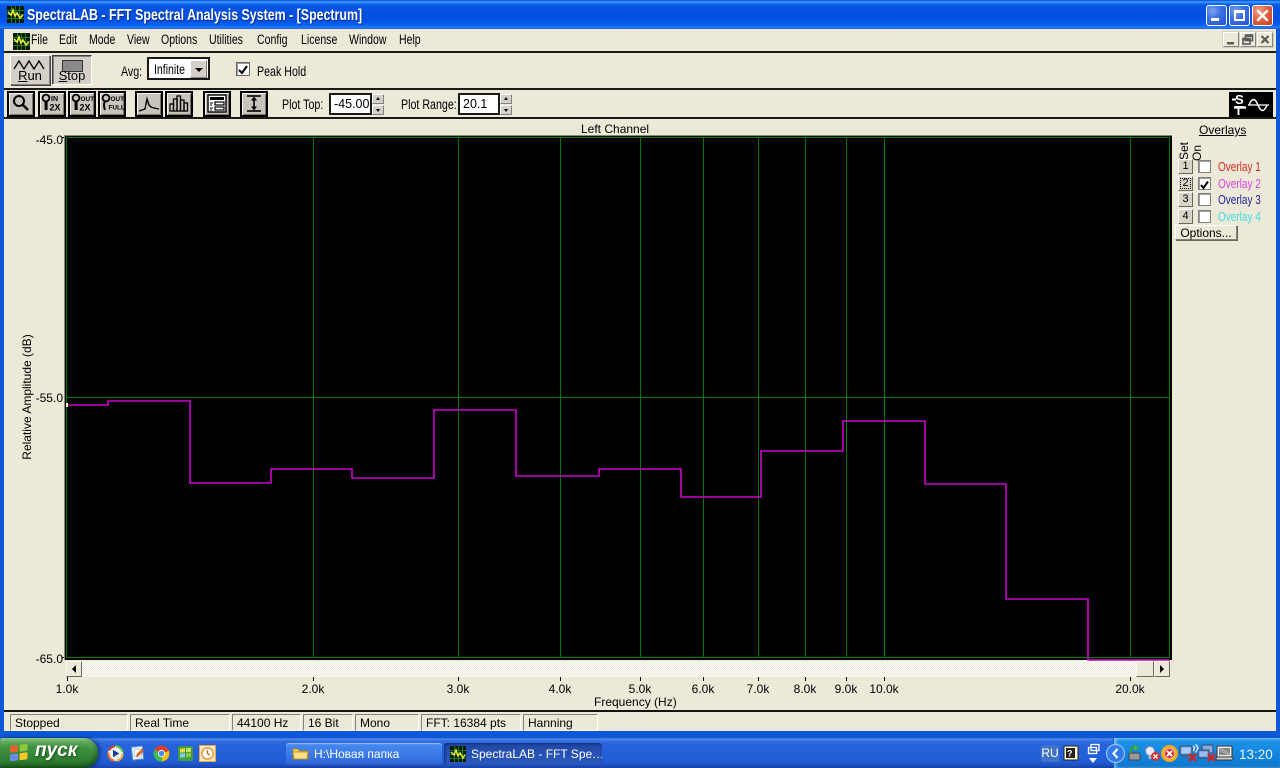 Image resolution: width=1280 pixels, height=768 pixels. Describe the element at coordinates (118, 99) in the screenshot. I see `svg-text: OUT` at that location.